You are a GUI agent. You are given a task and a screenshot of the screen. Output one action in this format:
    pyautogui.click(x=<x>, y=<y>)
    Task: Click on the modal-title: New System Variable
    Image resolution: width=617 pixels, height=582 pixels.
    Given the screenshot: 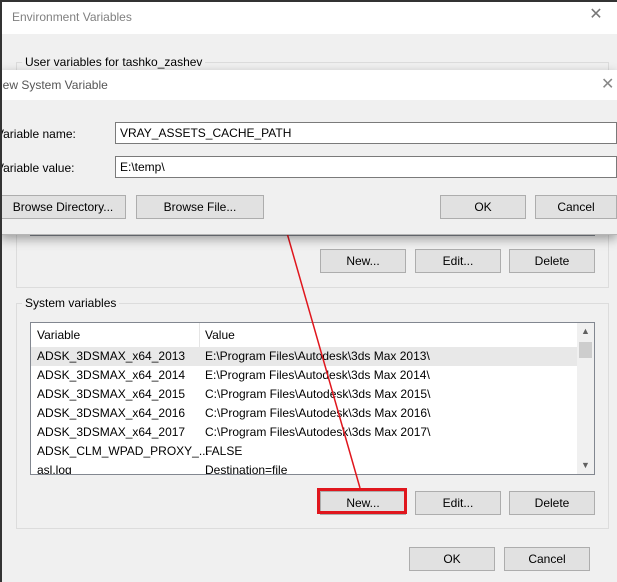 What is the action you would take?
    pyautogui.click(x=54, y=85)
    